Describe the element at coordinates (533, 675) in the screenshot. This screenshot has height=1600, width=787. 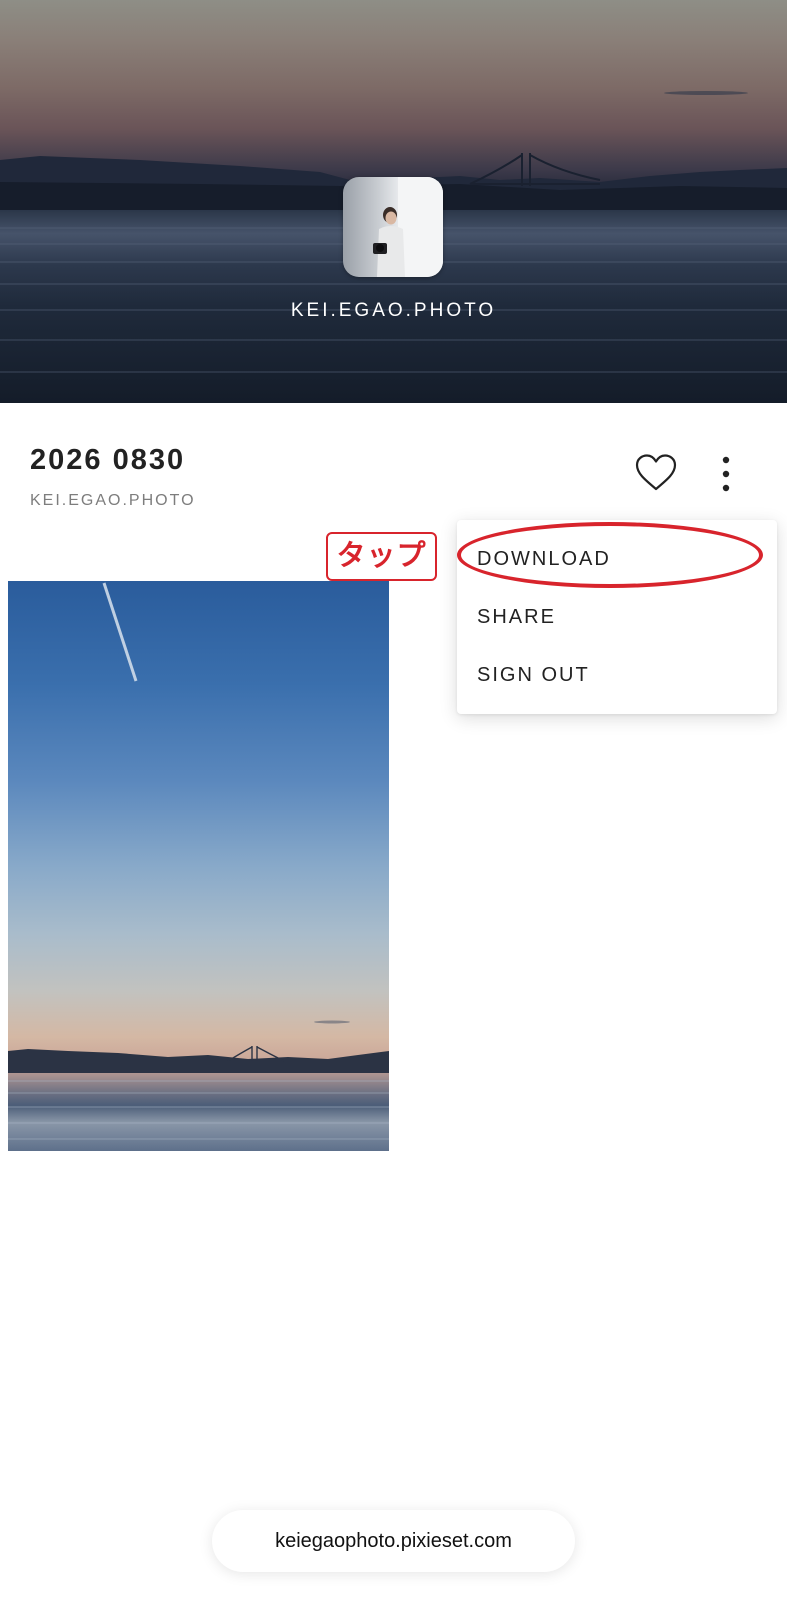
I see `menu-item-sign-out: SIGN OUT` at that location.